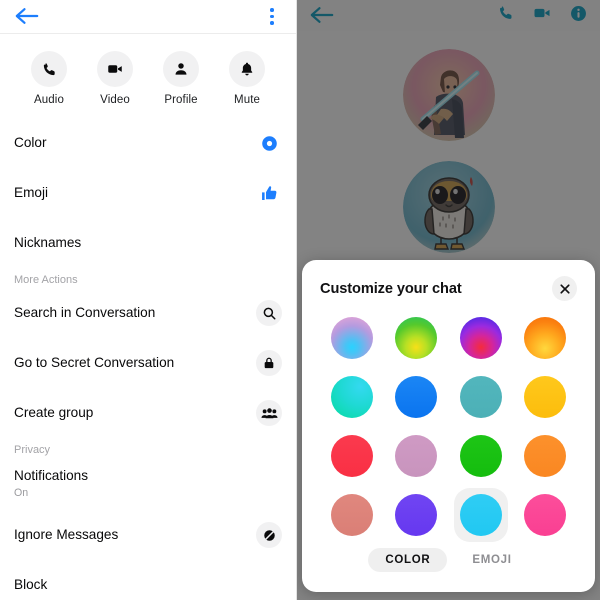 This screenshot has height=600, width=600. I want to click on purple-solid, so click(416, 514).